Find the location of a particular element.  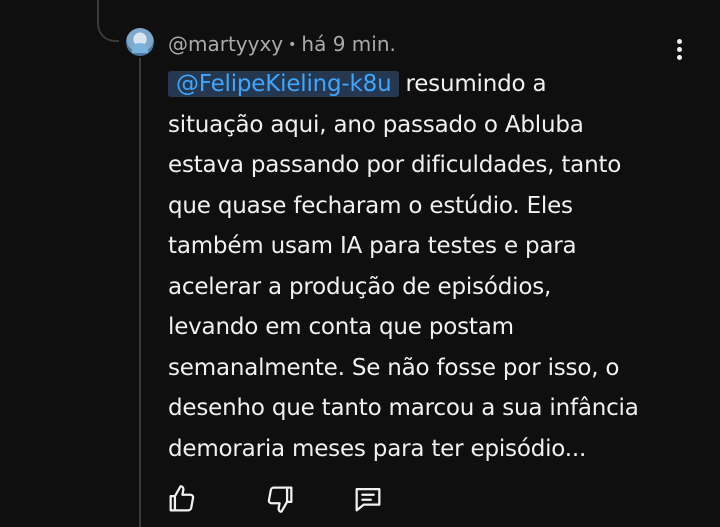

comment-text: resumindo a is located at coordinates (476, 84).